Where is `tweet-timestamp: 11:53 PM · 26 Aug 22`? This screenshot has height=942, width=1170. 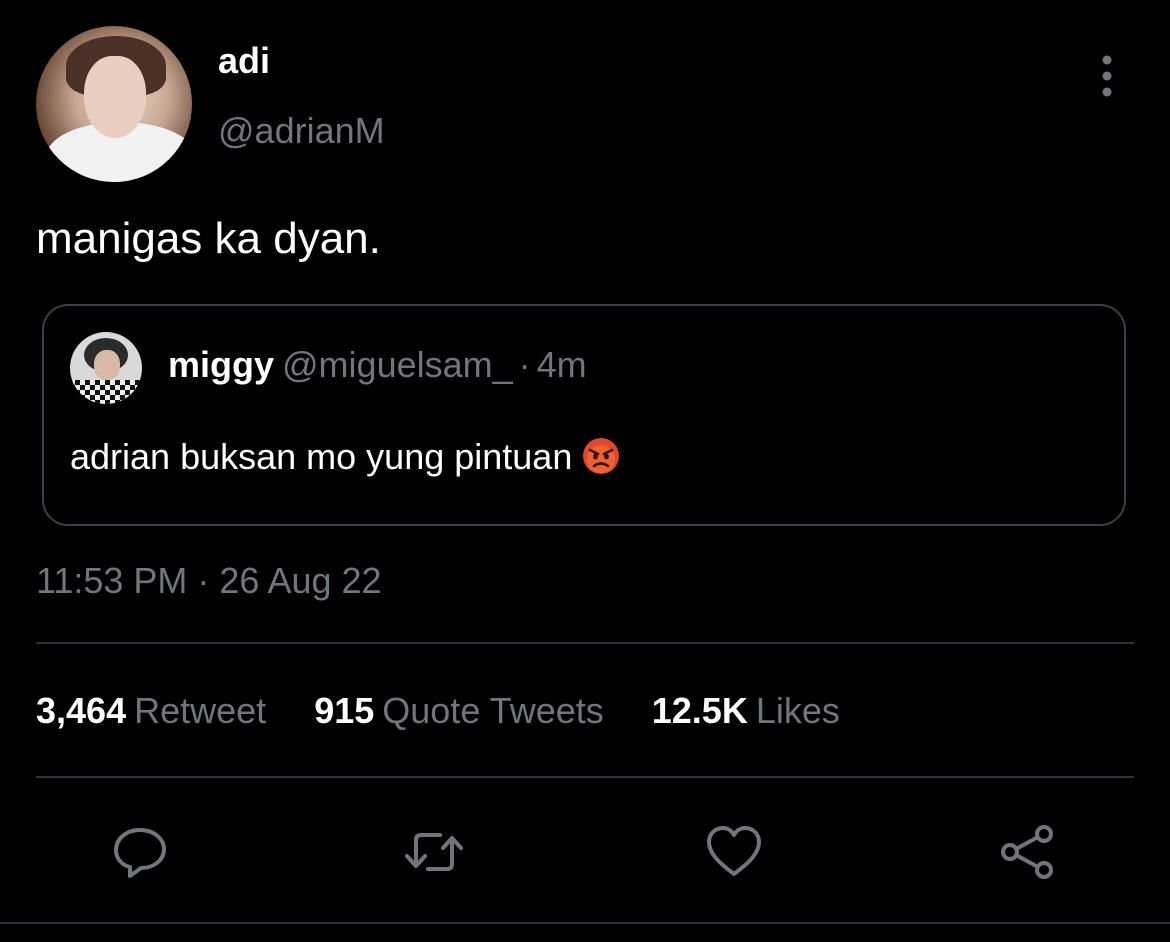
tweet-timestamp: 11:53 PM · 26 Aug 22 is located at coordinates (209, 581).